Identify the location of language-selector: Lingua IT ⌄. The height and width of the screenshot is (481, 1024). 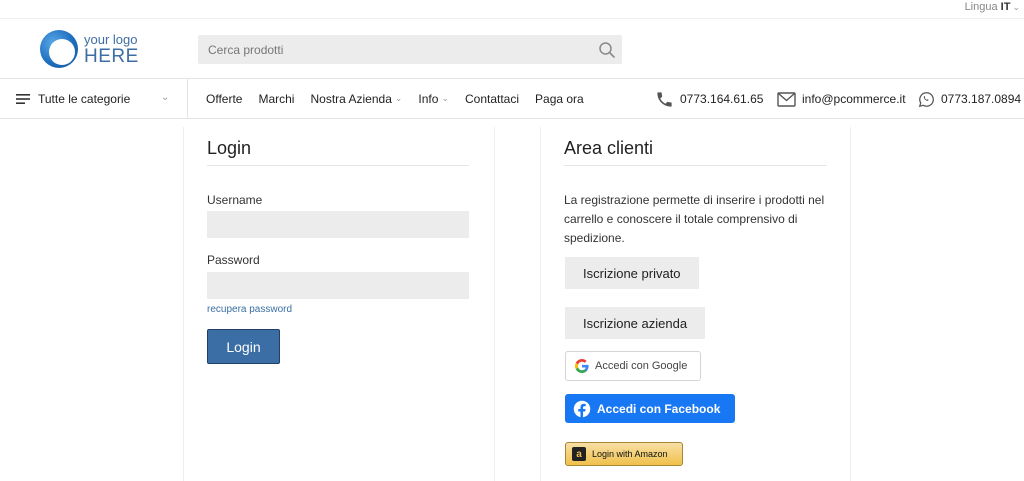
(992, 7).